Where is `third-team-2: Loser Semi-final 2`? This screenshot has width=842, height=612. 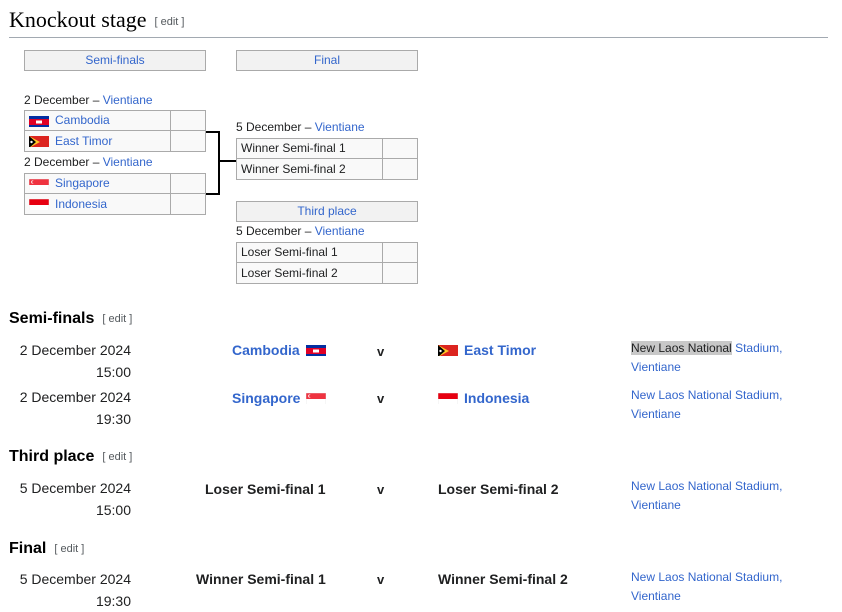 third-team-2: Loser Semi-final 2 is located at coordinates (327, 273).